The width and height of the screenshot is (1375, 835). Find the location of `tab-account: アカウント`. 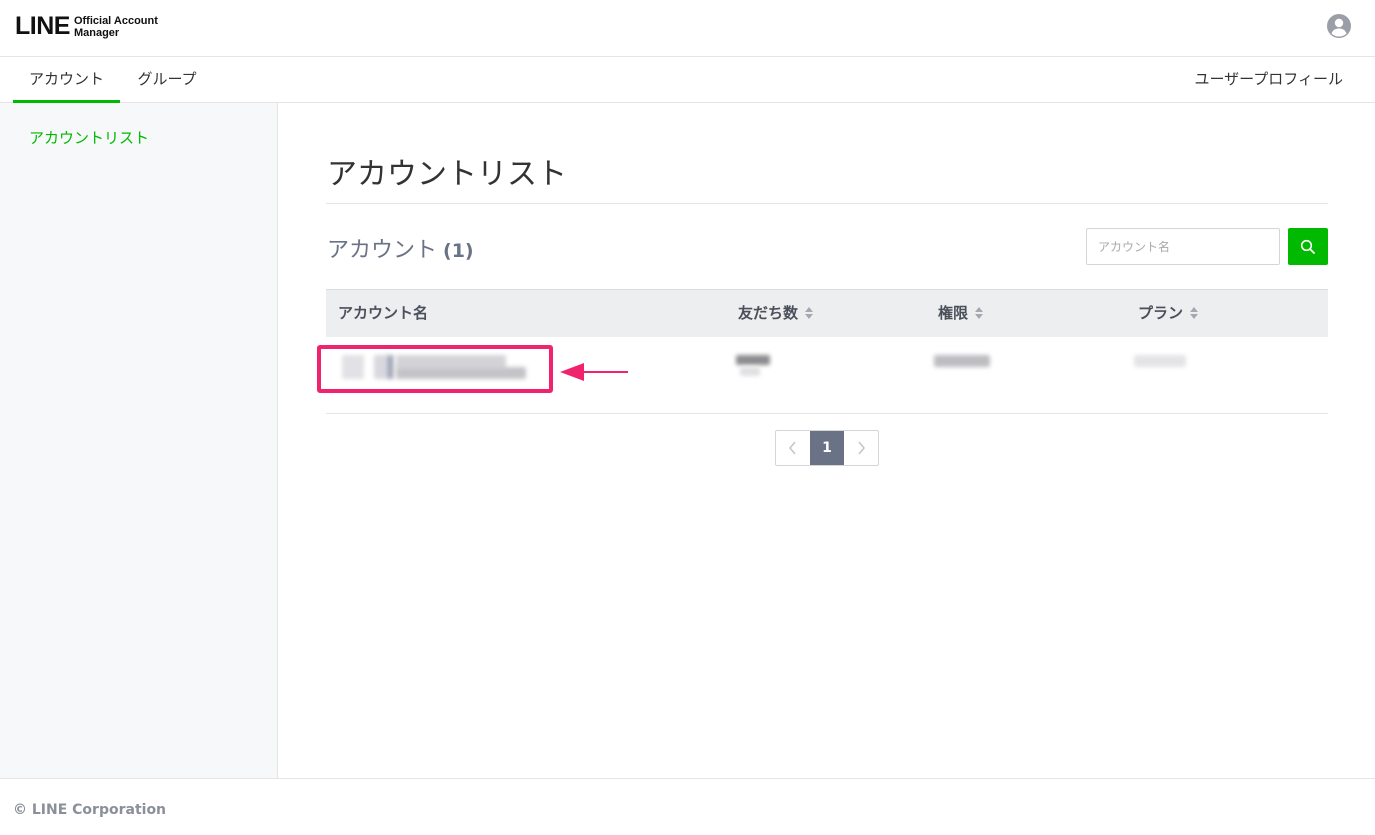

tab-account: アカウント is located at coordinates (66, 80).